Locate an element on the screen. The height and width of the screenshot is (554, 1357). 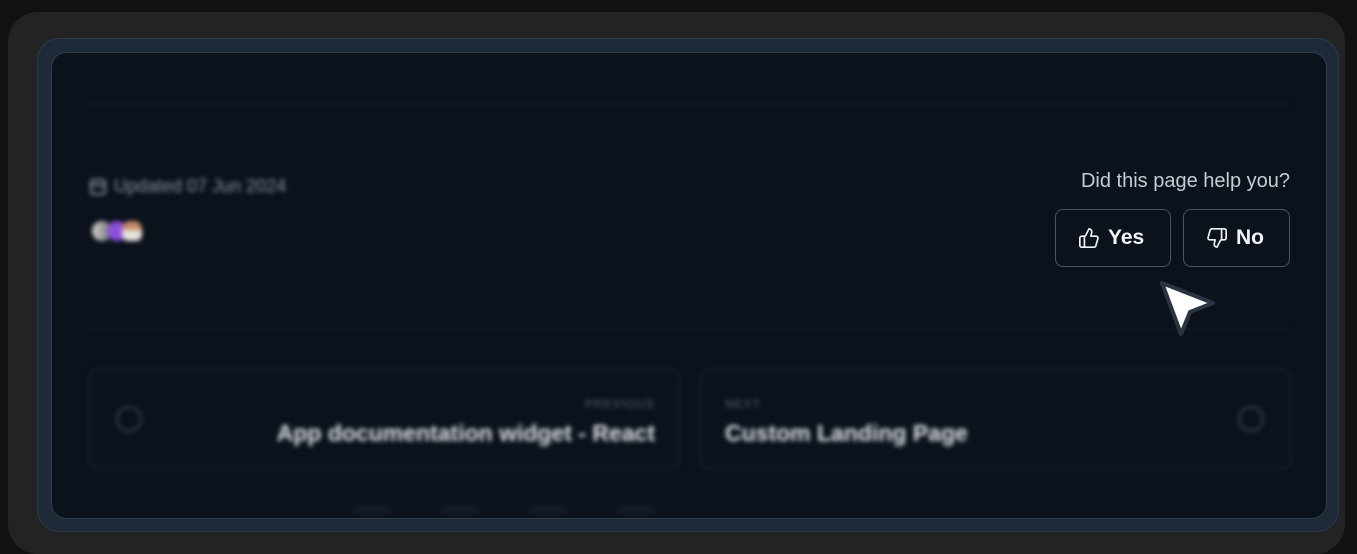
mouse-pointer-icon is located at coordinates (1187, 308).